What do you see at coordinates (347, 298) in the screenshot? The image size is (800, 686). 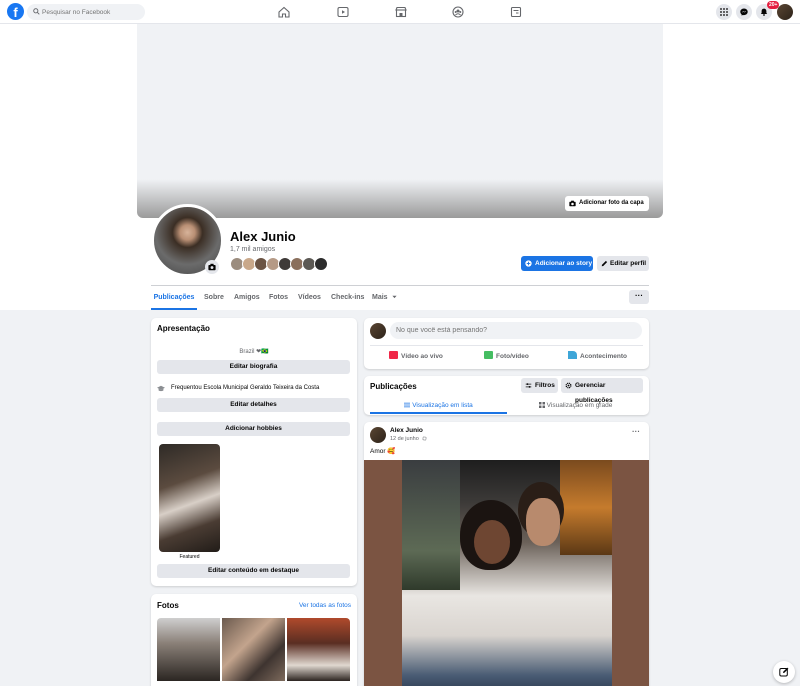 I see `tab-check-ins: Check-ins` at bounding box center [347, 298].